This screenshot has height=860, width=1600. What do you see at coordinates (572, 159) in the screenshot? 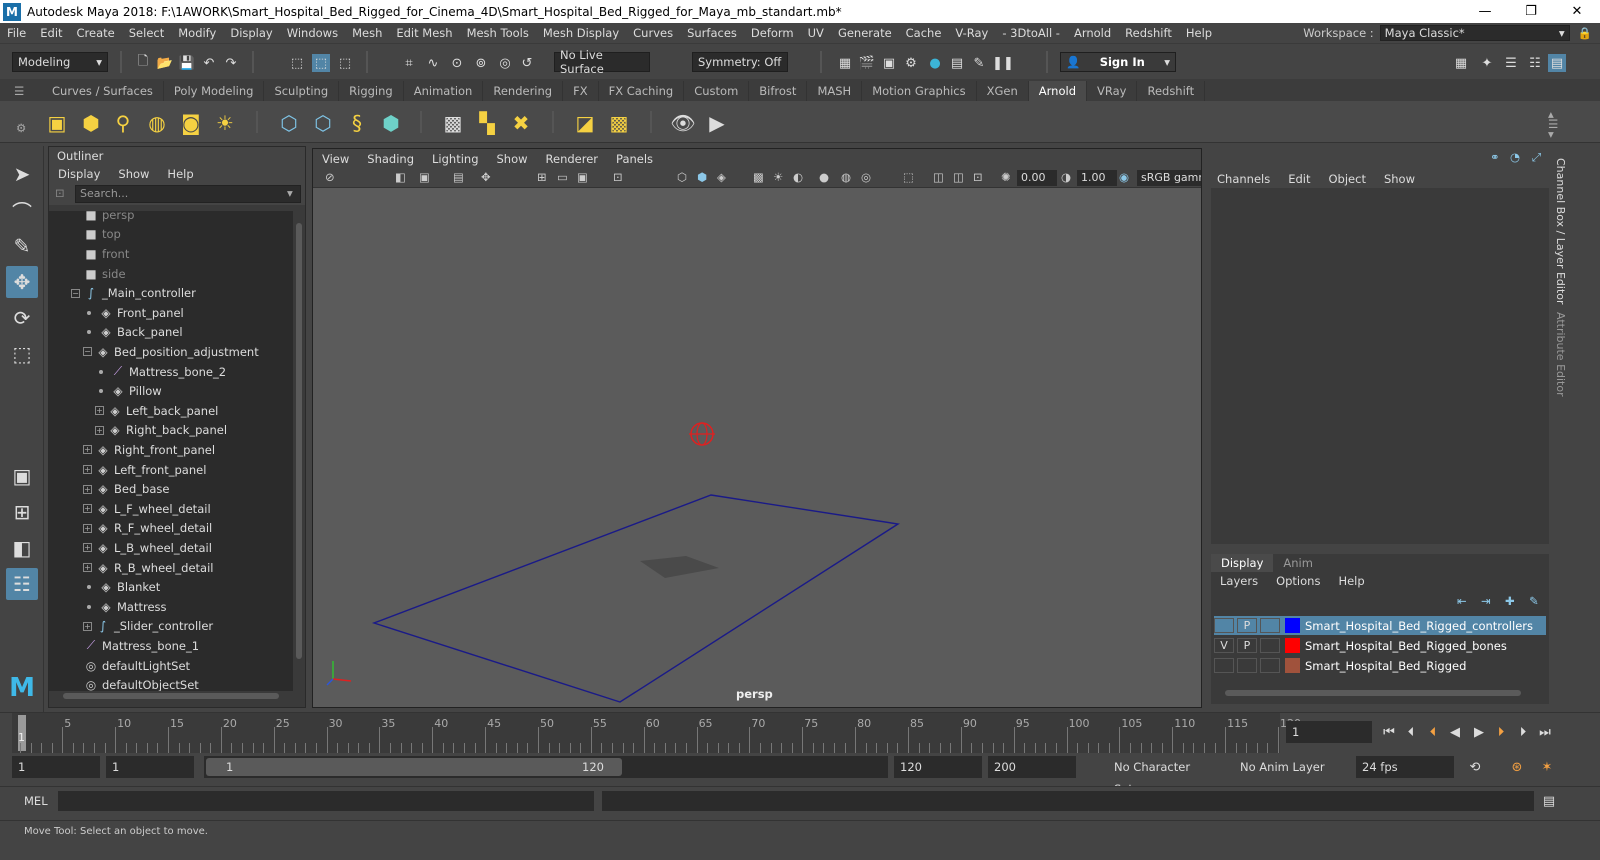
I see `viewport-menu-renderer: Renderer` at bounding box center [572, 159].